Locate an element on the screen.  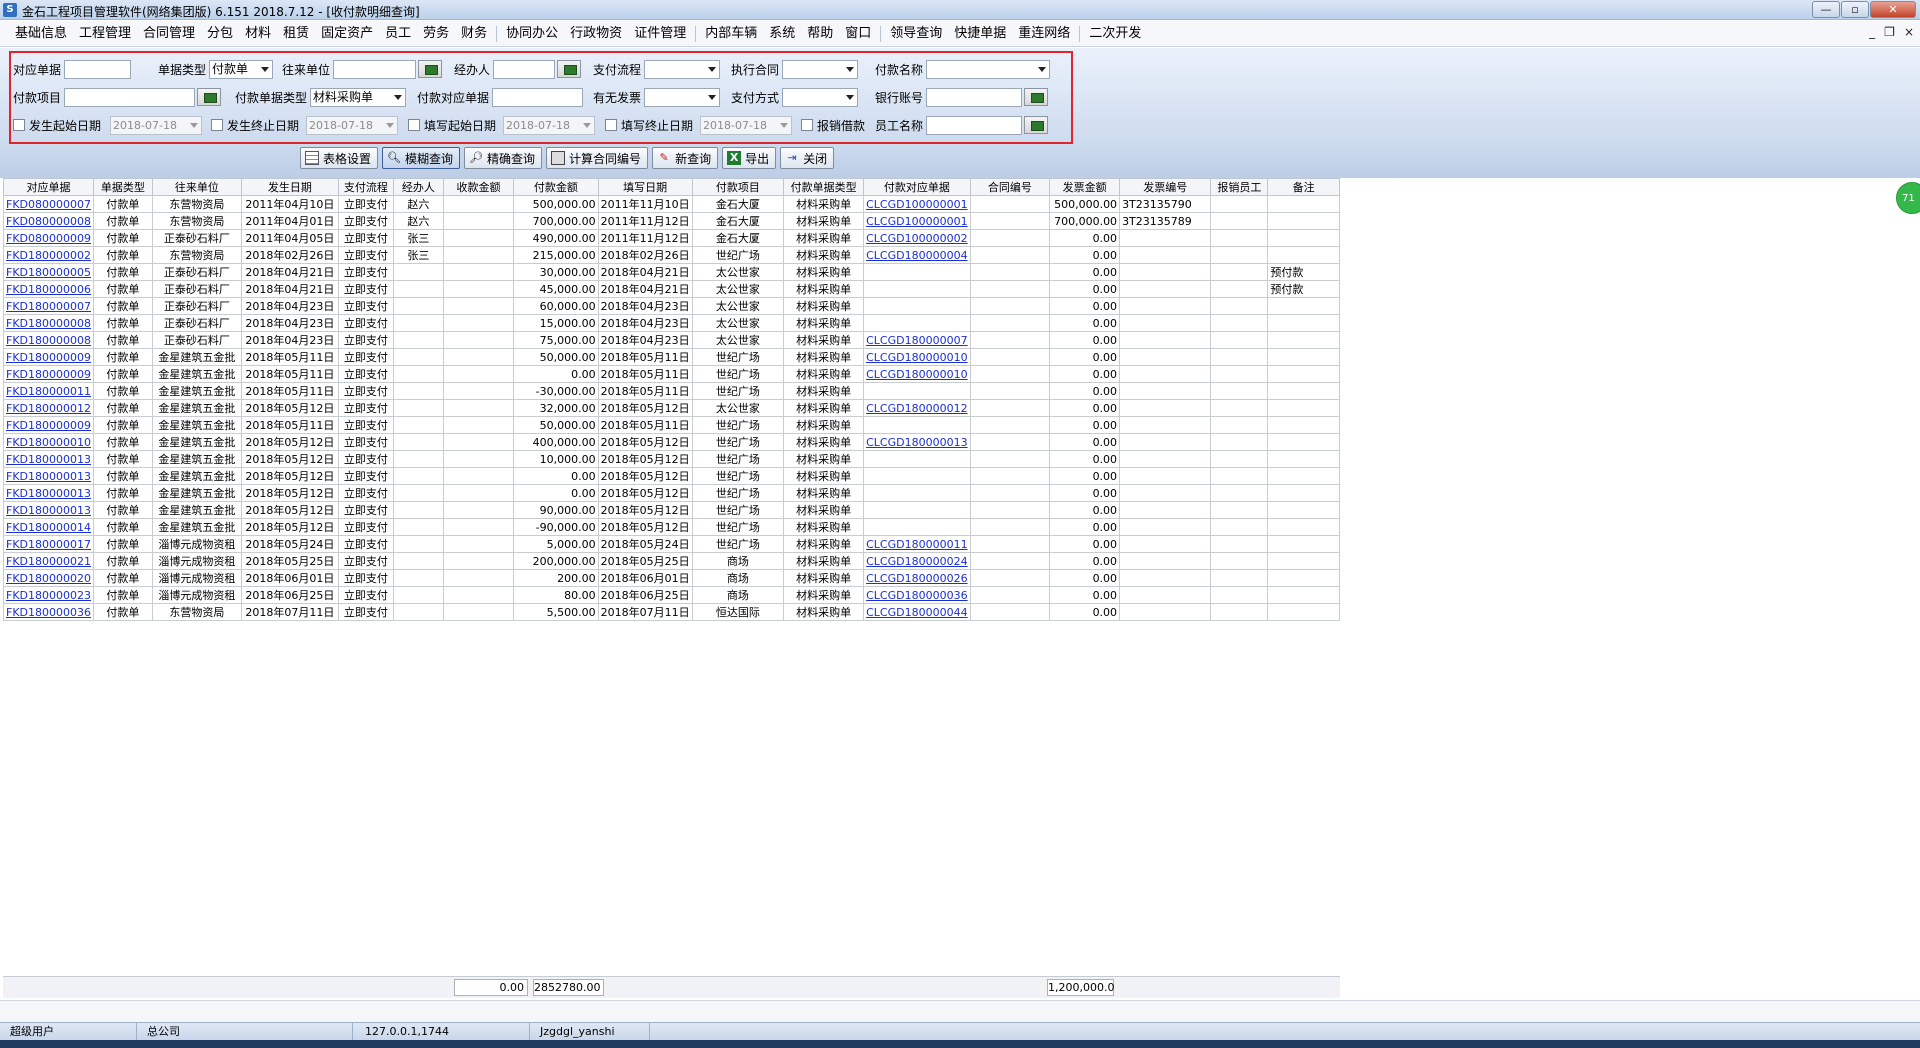
table-cell: FKD180000021 is located at coordinates (48, 561).